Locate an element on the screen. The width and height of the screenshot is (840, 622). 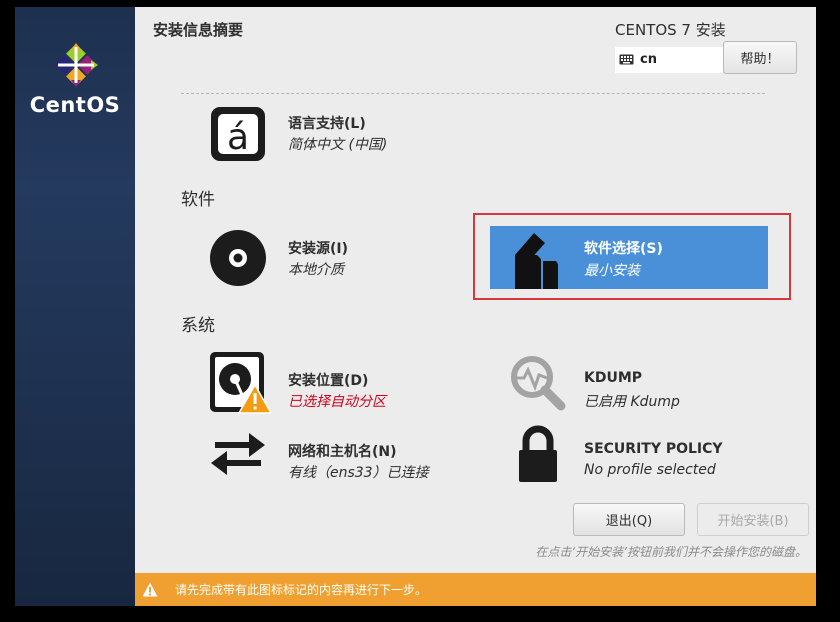
keyboard-layout-label: cn is located at coordinates (648, 59).